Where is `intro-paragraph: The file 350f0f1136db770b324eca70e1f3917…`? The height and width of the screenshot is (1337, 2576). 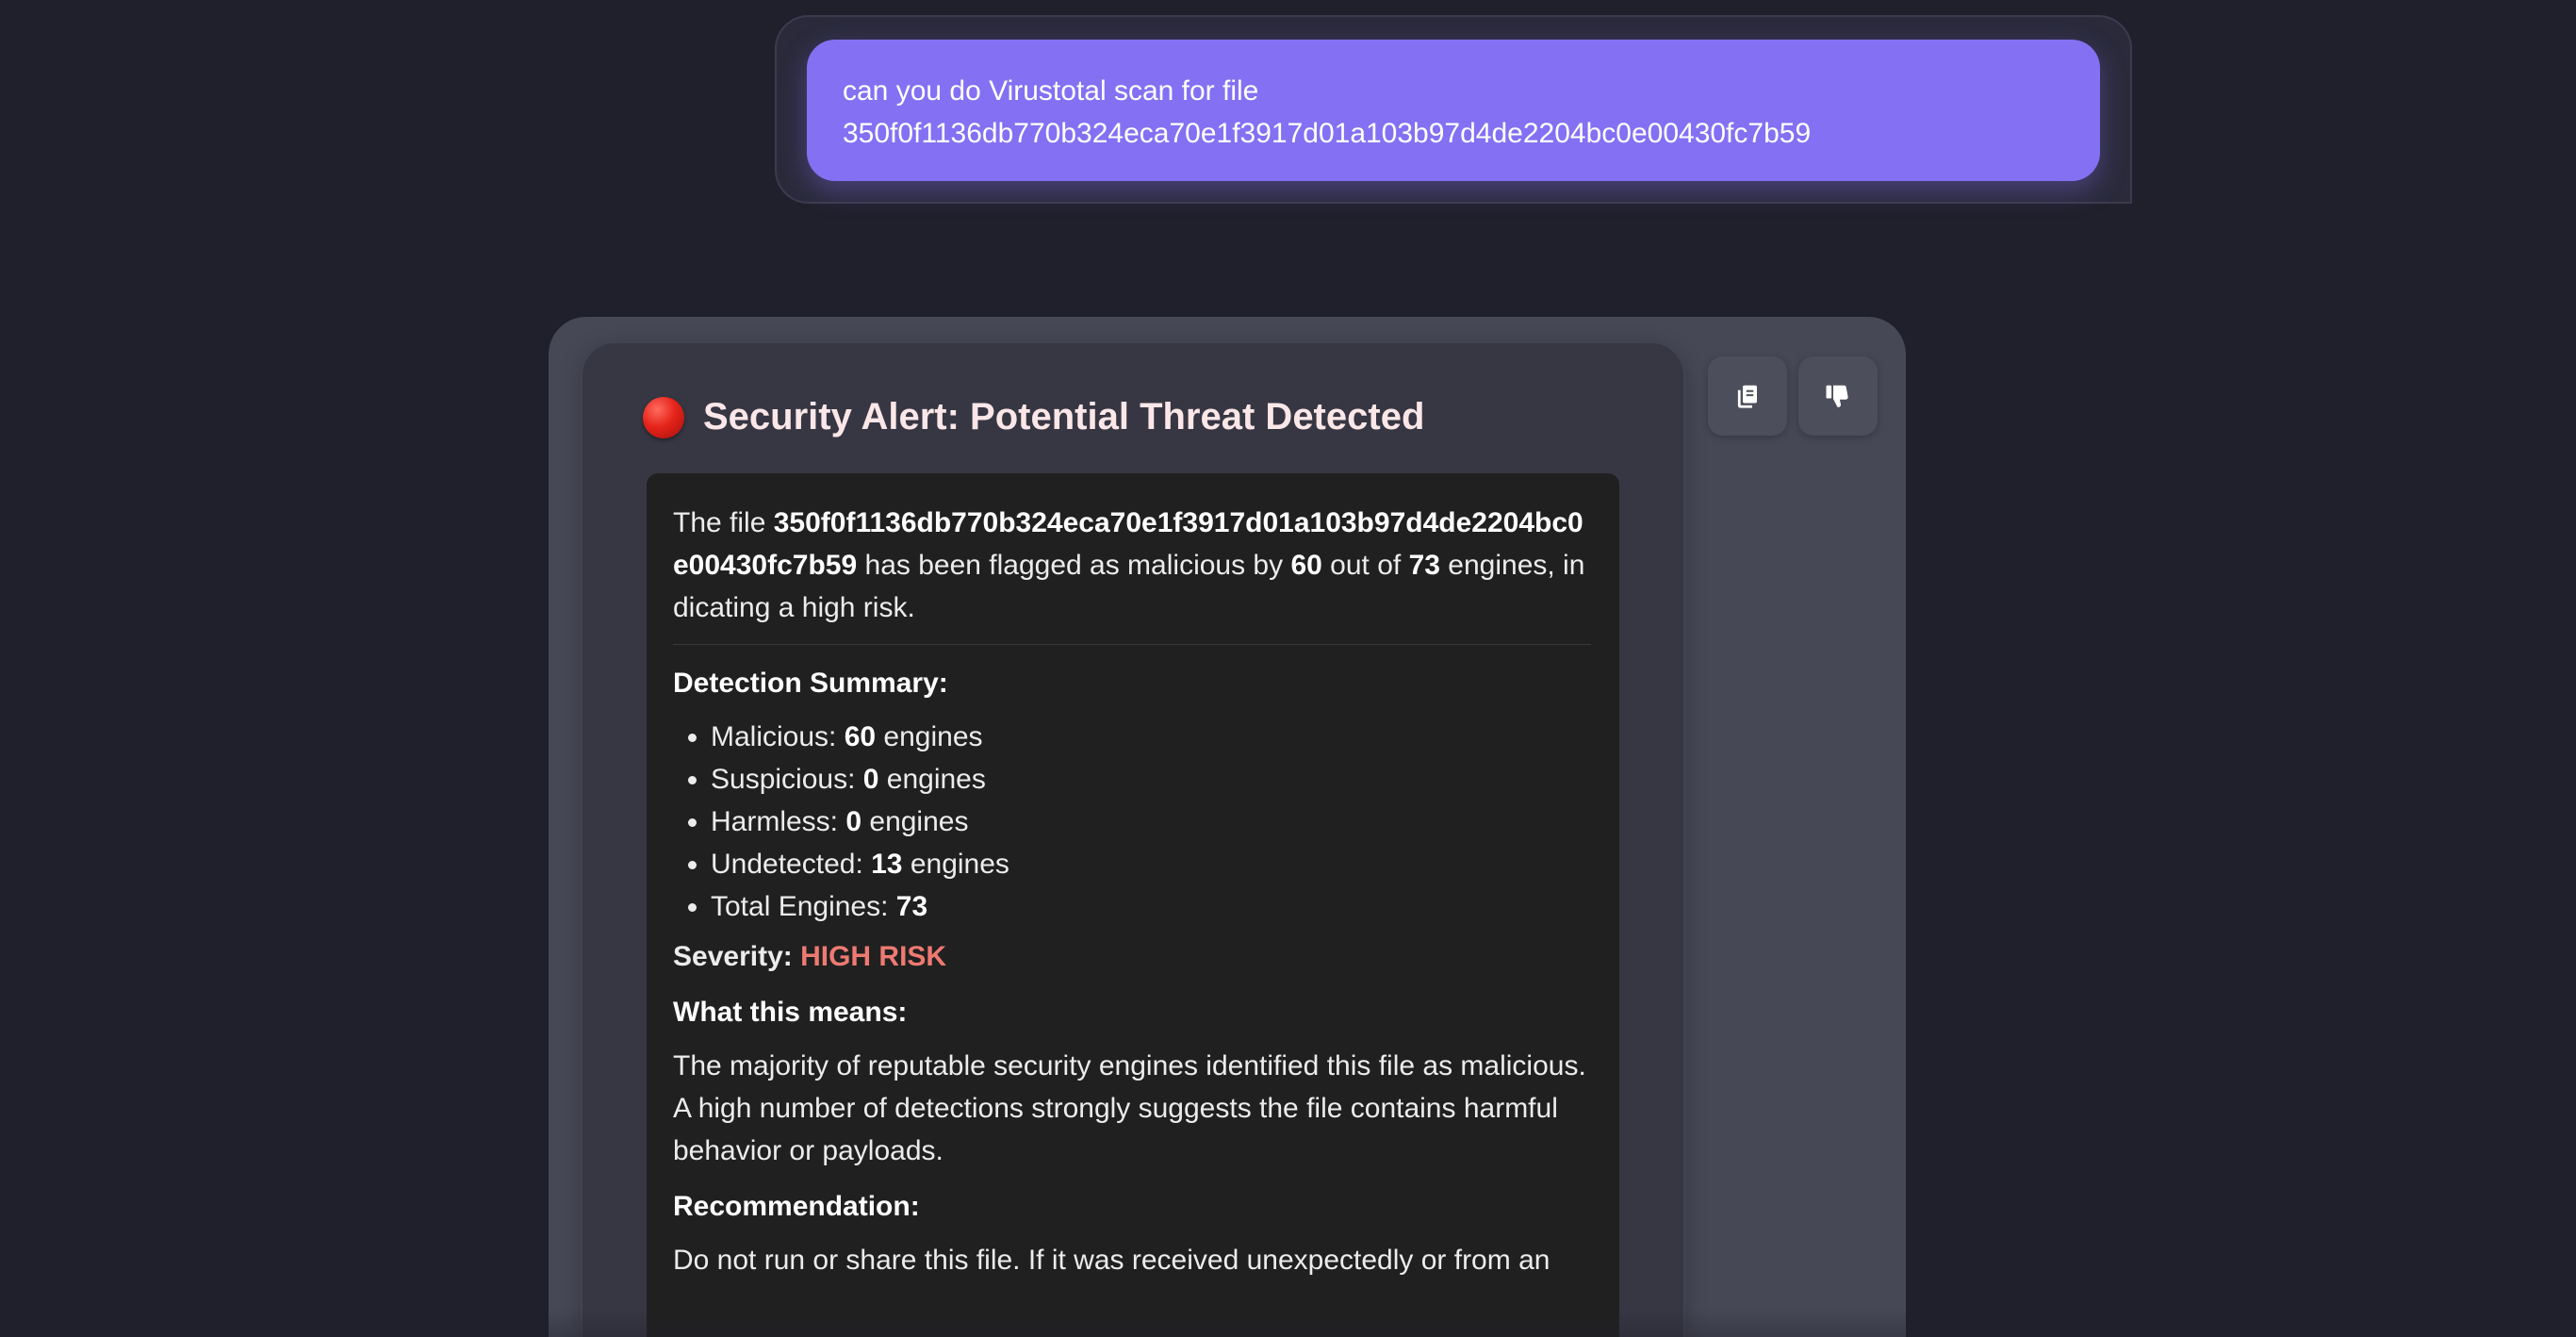
intro-paragraph: The file 350f0f1136db770b324eca70e1f3917… is located at coordinates (1132, 565).